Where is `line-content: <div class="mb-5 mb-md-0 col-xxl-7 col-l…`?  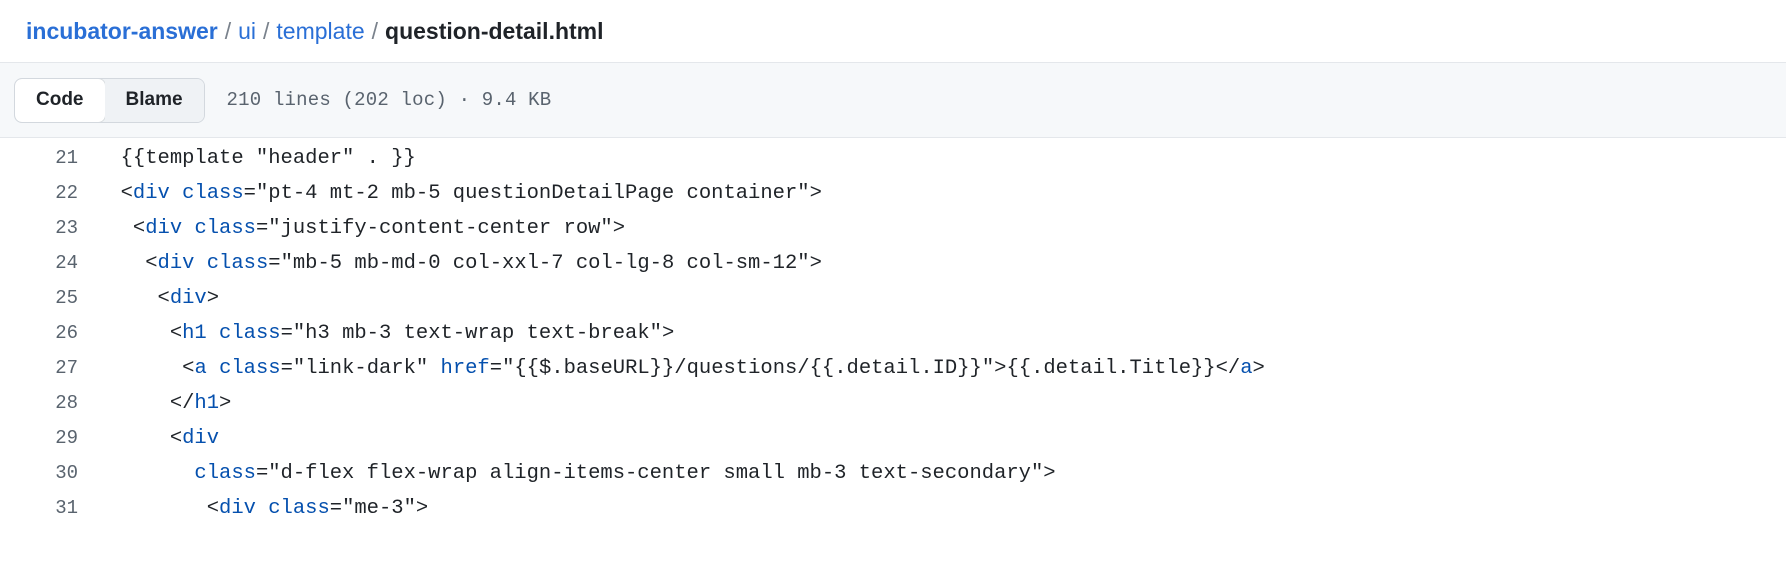 line-content: <div class="mb-5 mb-md-0 col-xxl-7 col-l… is located at coordinates (941, 263).